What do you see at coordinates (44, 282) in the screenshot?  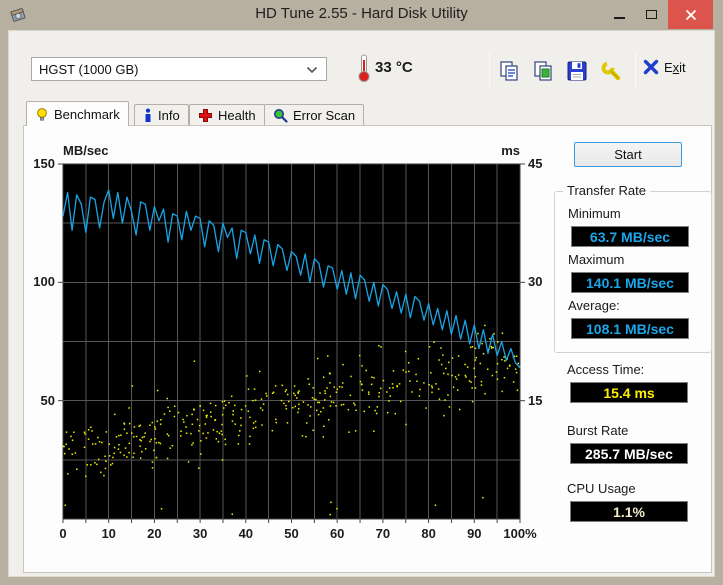 I see `left-axis-tick-label: 100` at bounding box center [44, 282].